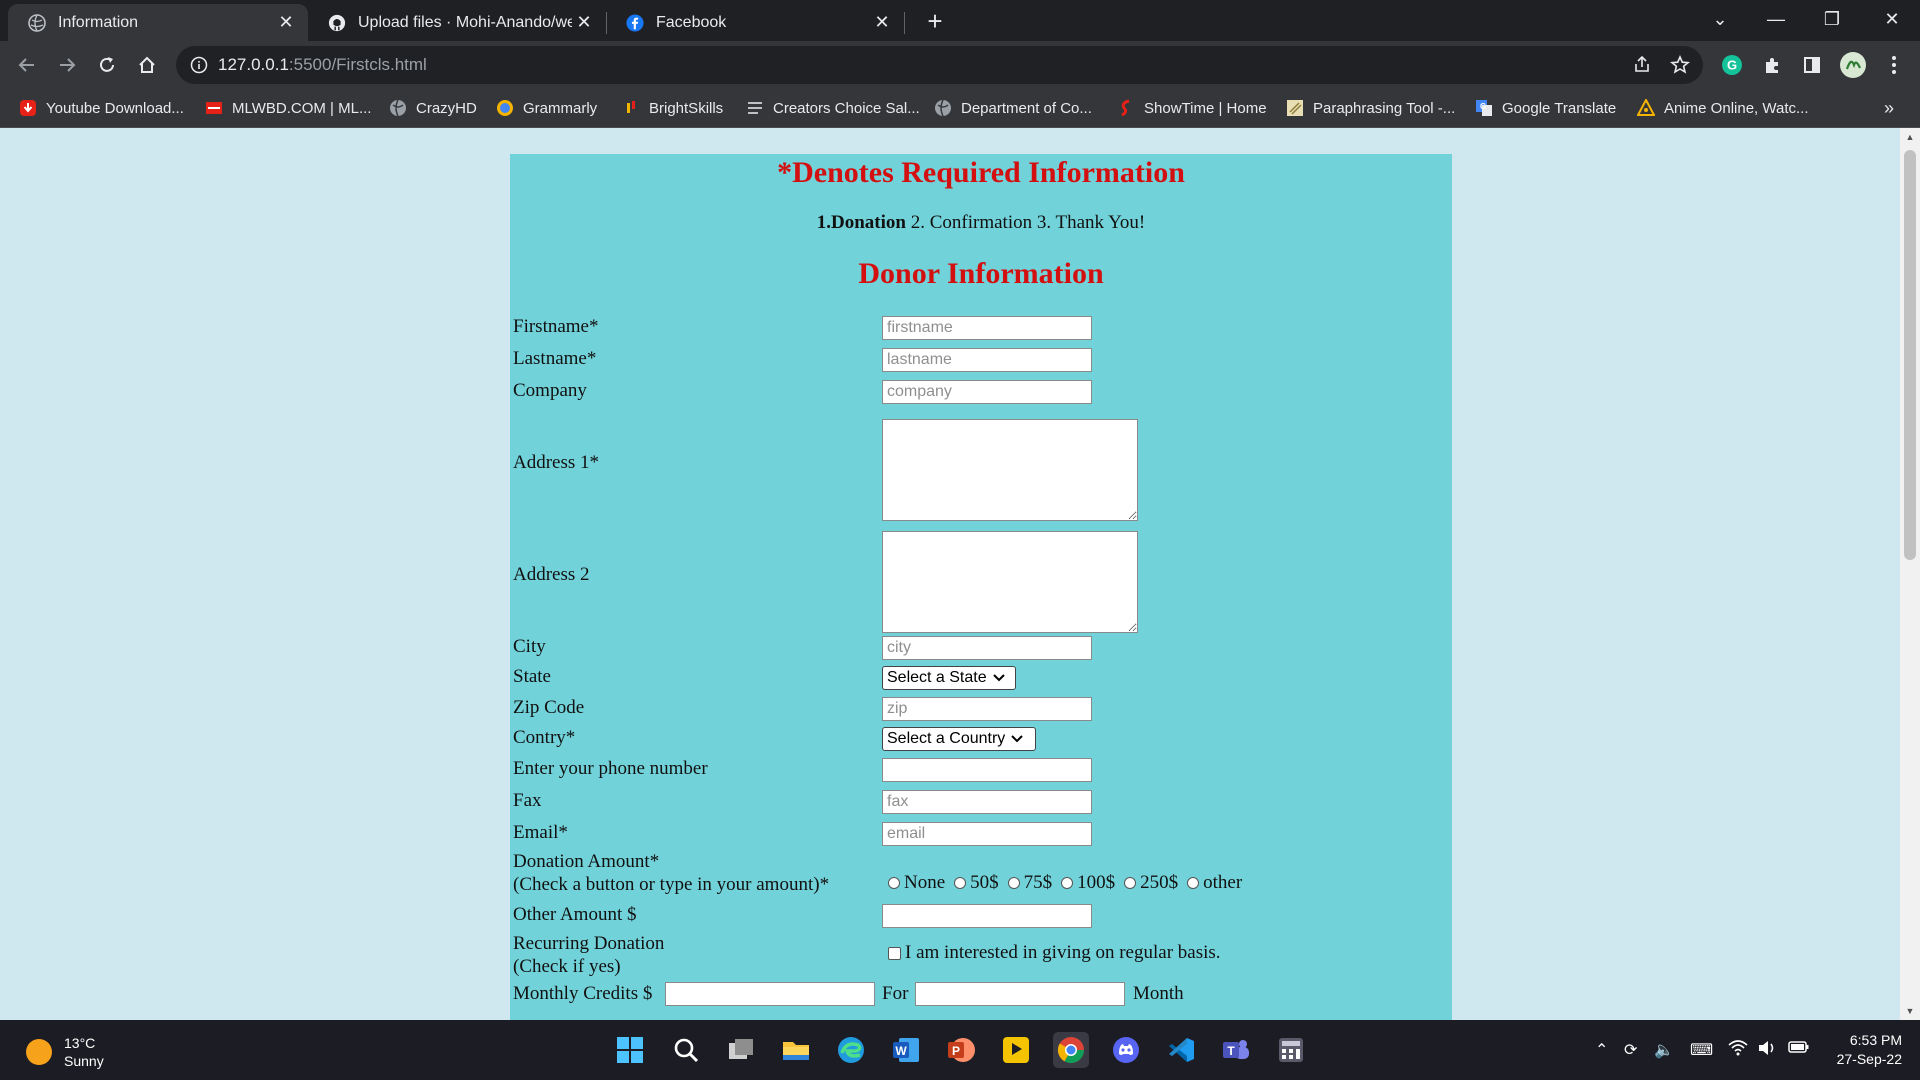 This screenshot has height=1080, width=1920. What do you see at coordinates (1910, 574) in the screenshot?
I see `page-scrollbar: ▲ ▼` at bounding box center [1910, 574].